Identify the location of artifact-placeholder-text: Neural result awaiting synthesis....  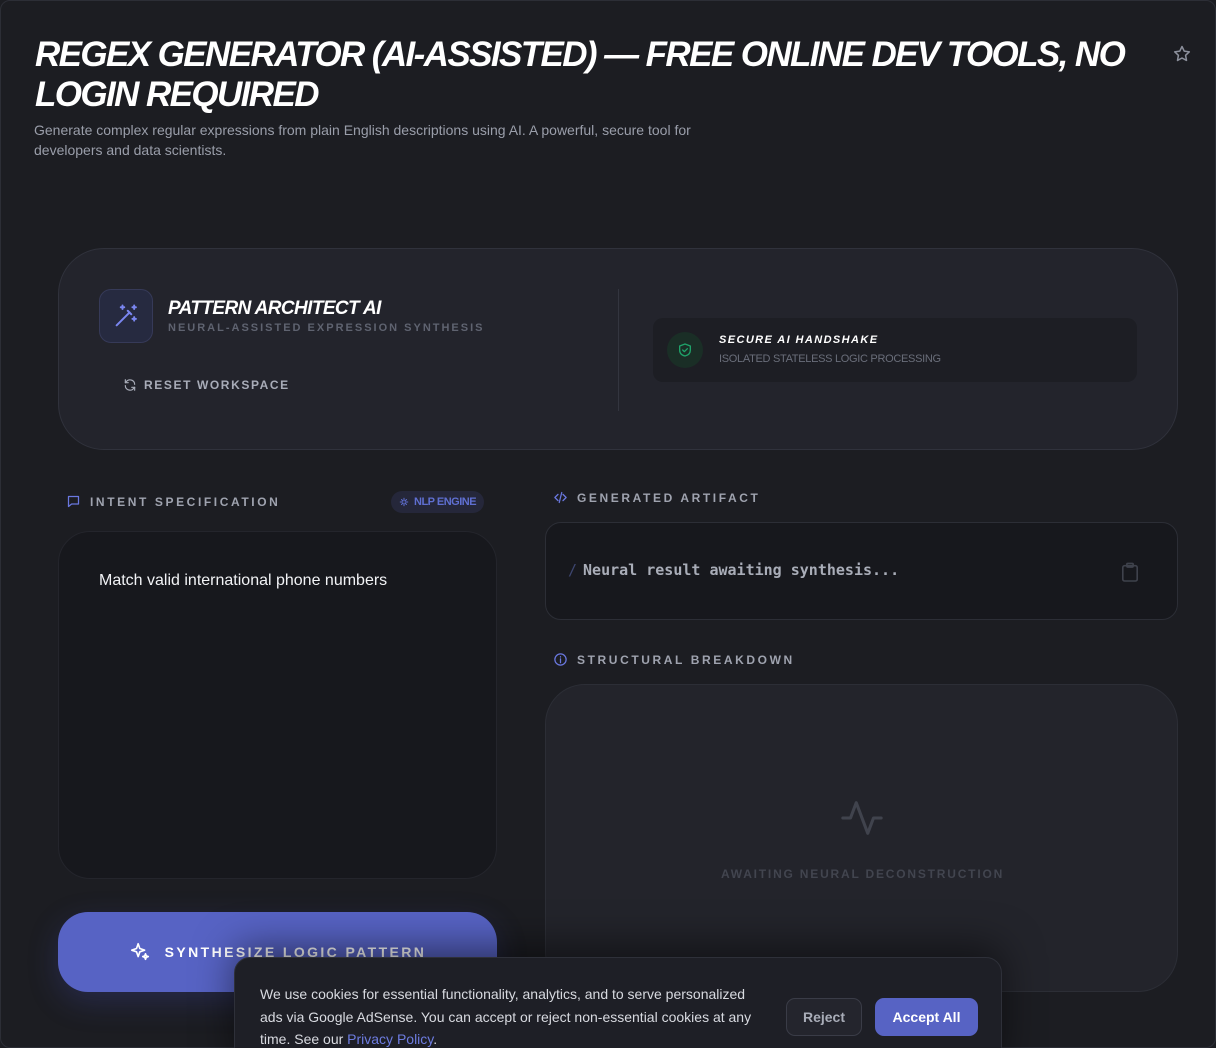
(741, 570).